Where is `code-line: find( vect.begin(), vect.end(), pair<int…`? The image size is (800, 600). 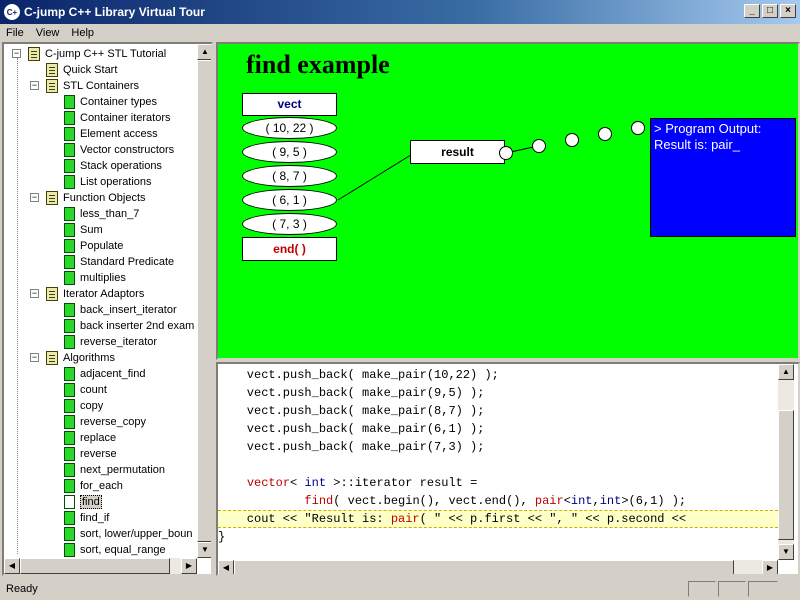 code-line: find( vect.begin(), vect.end(), pair<int… is located at coordinates (498, 501).